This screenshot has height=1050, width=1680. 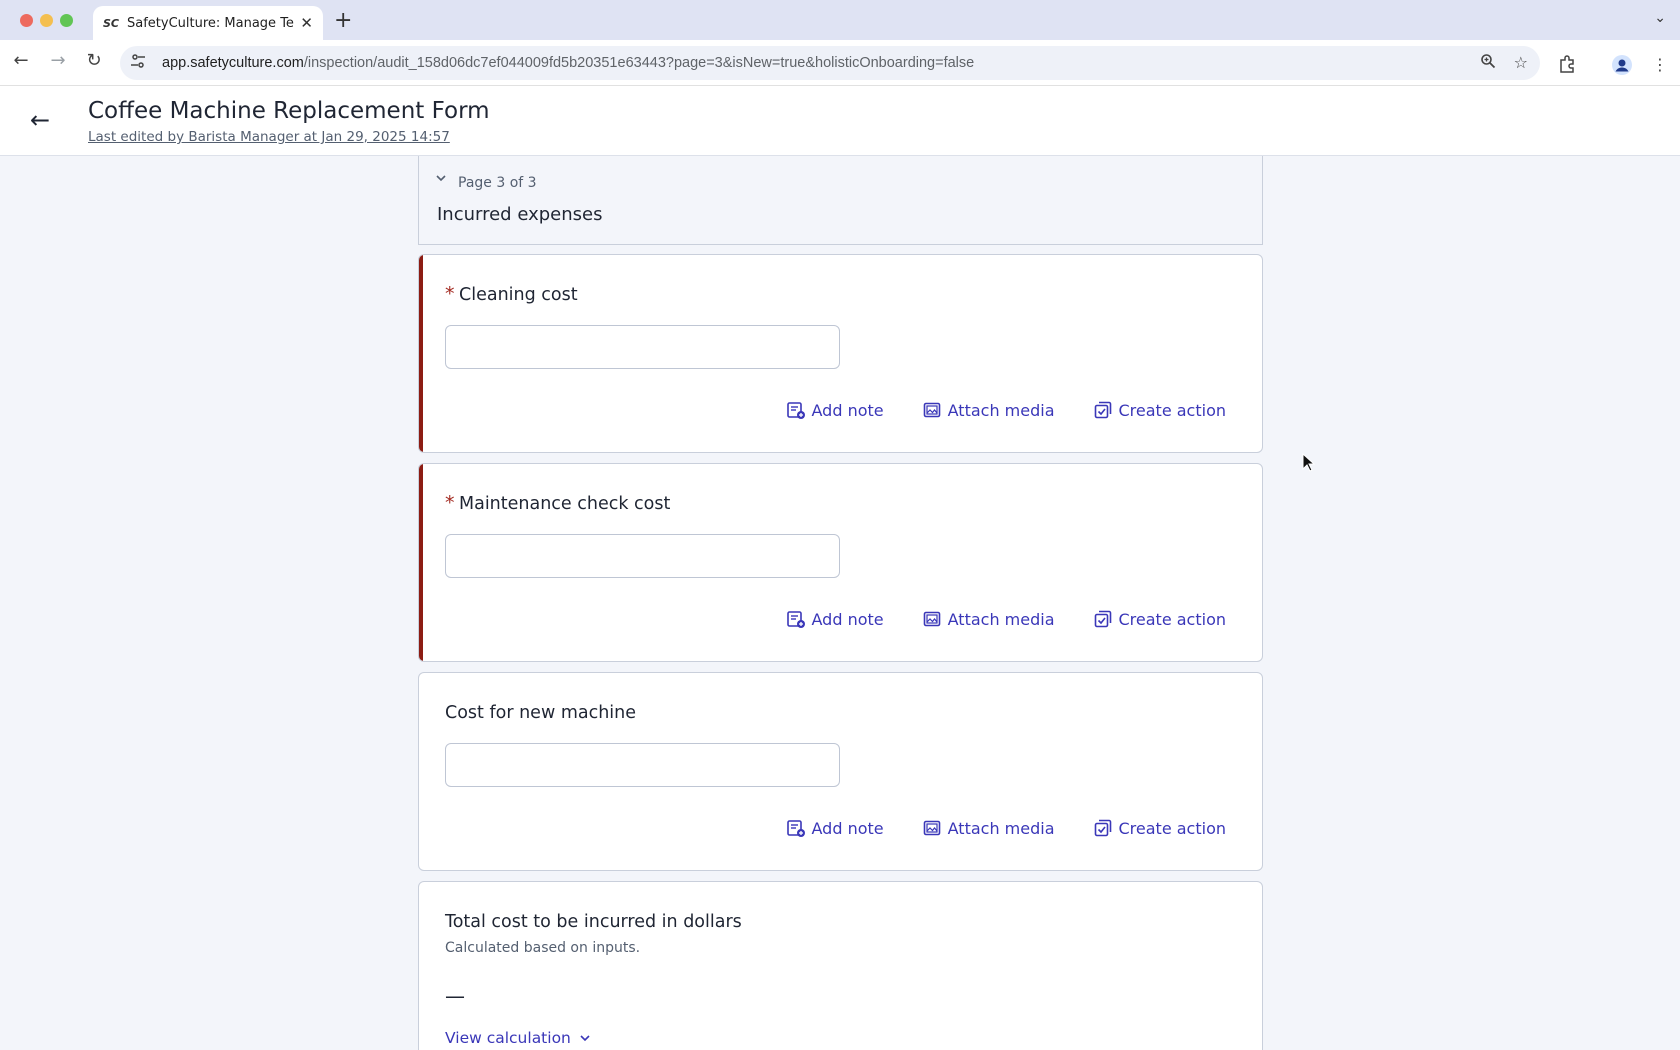 What do you see at coordinates (1660, 18) in the screenshot?
I see `tab-search-chevron-icon: ⌄` at bounding box center [1660, 18].